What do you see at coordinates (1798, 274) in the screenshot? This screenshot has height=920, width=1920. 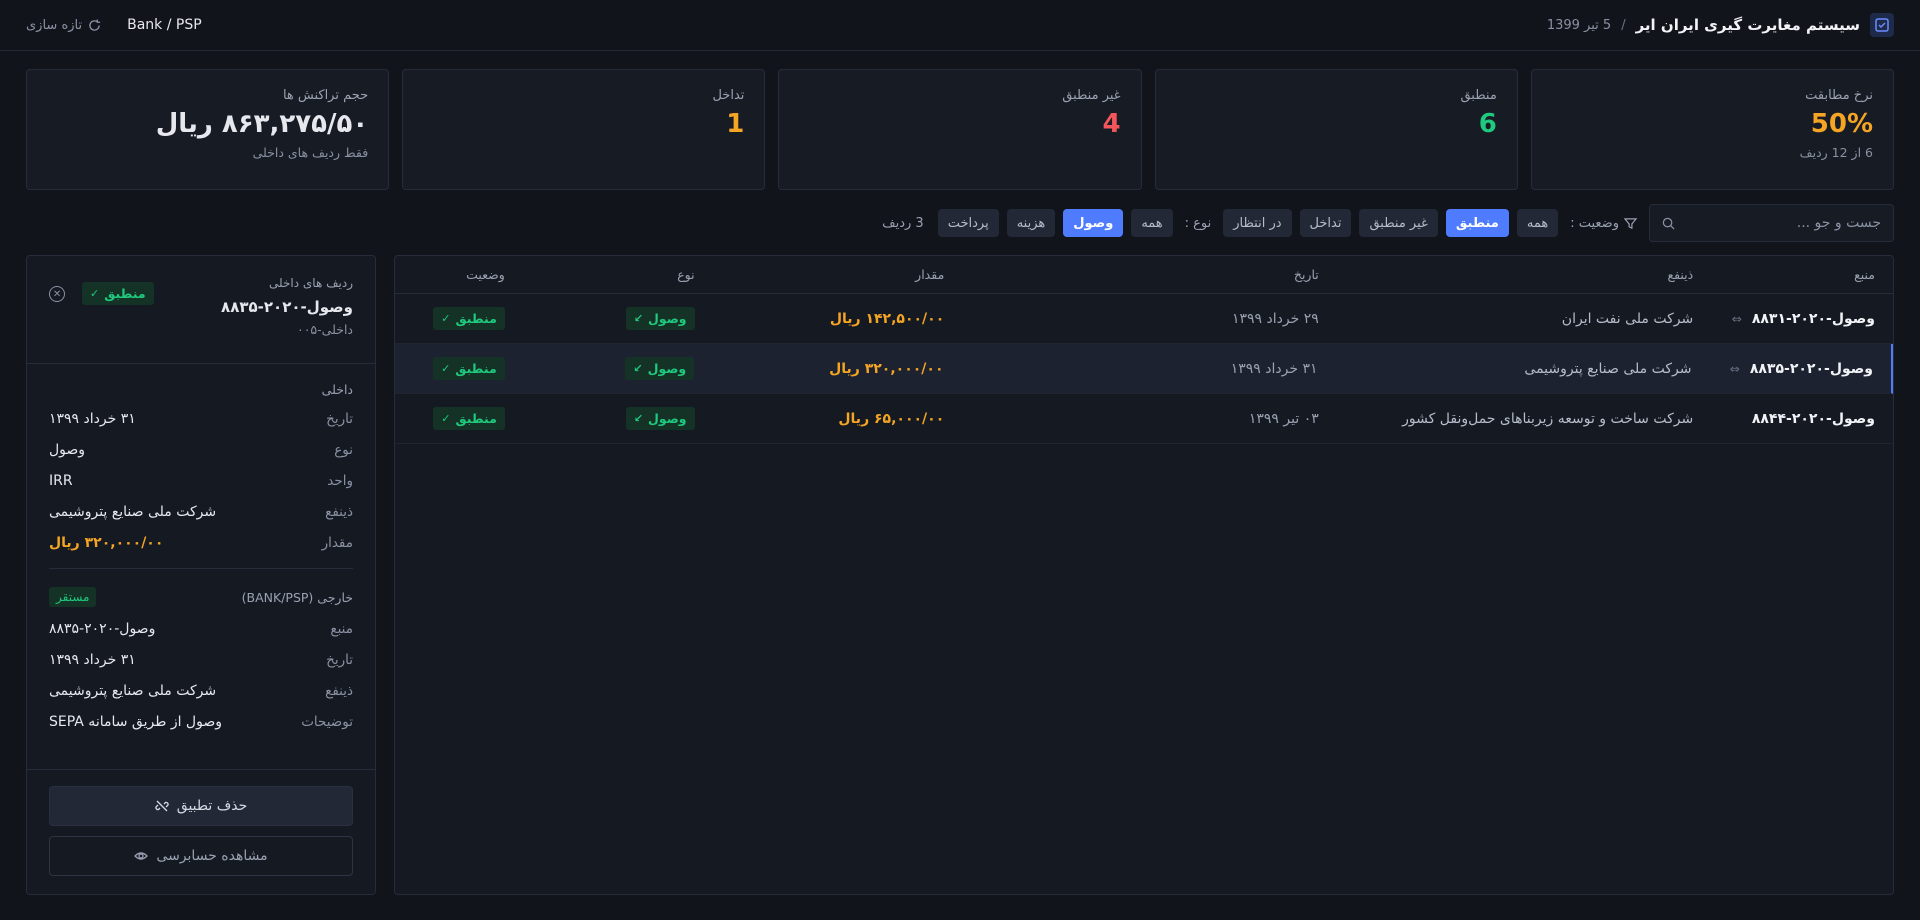 I see `header-source: منبع` at bounding box center [1798, 274].